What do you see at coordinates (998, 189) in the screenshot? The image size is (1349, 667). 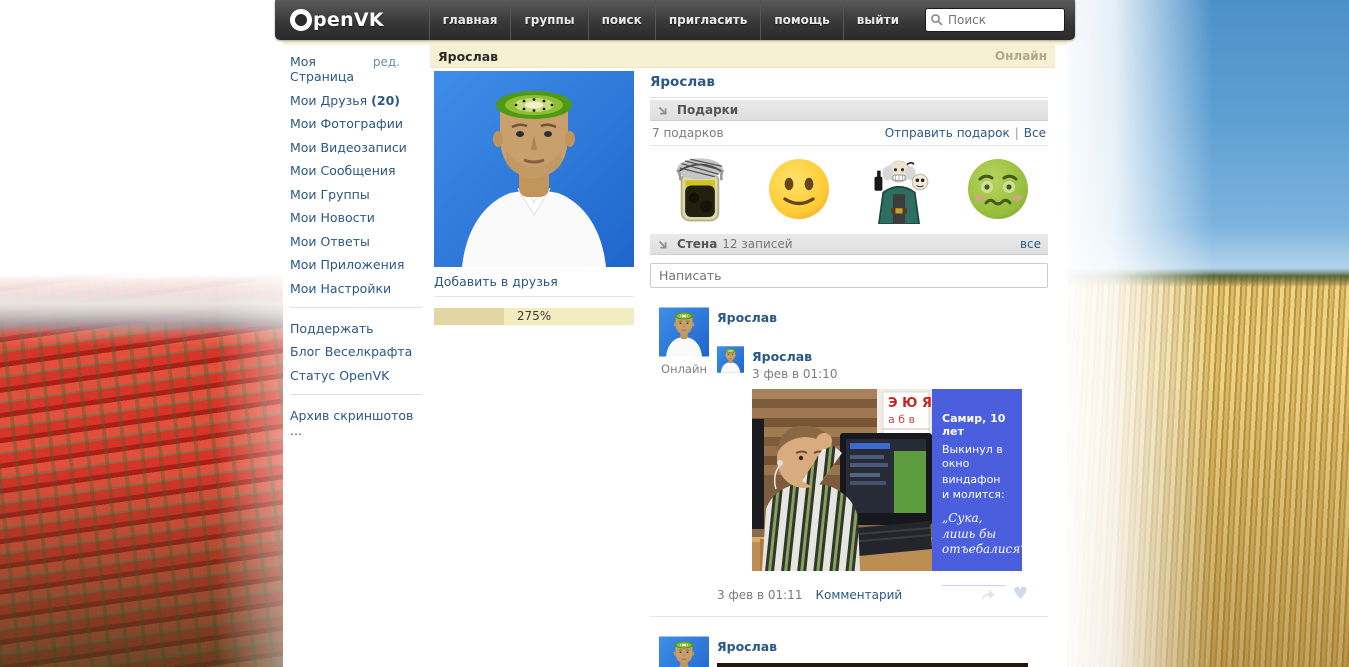 I see `gift-nauseated-face-icon` at bounding box center [998, 189].